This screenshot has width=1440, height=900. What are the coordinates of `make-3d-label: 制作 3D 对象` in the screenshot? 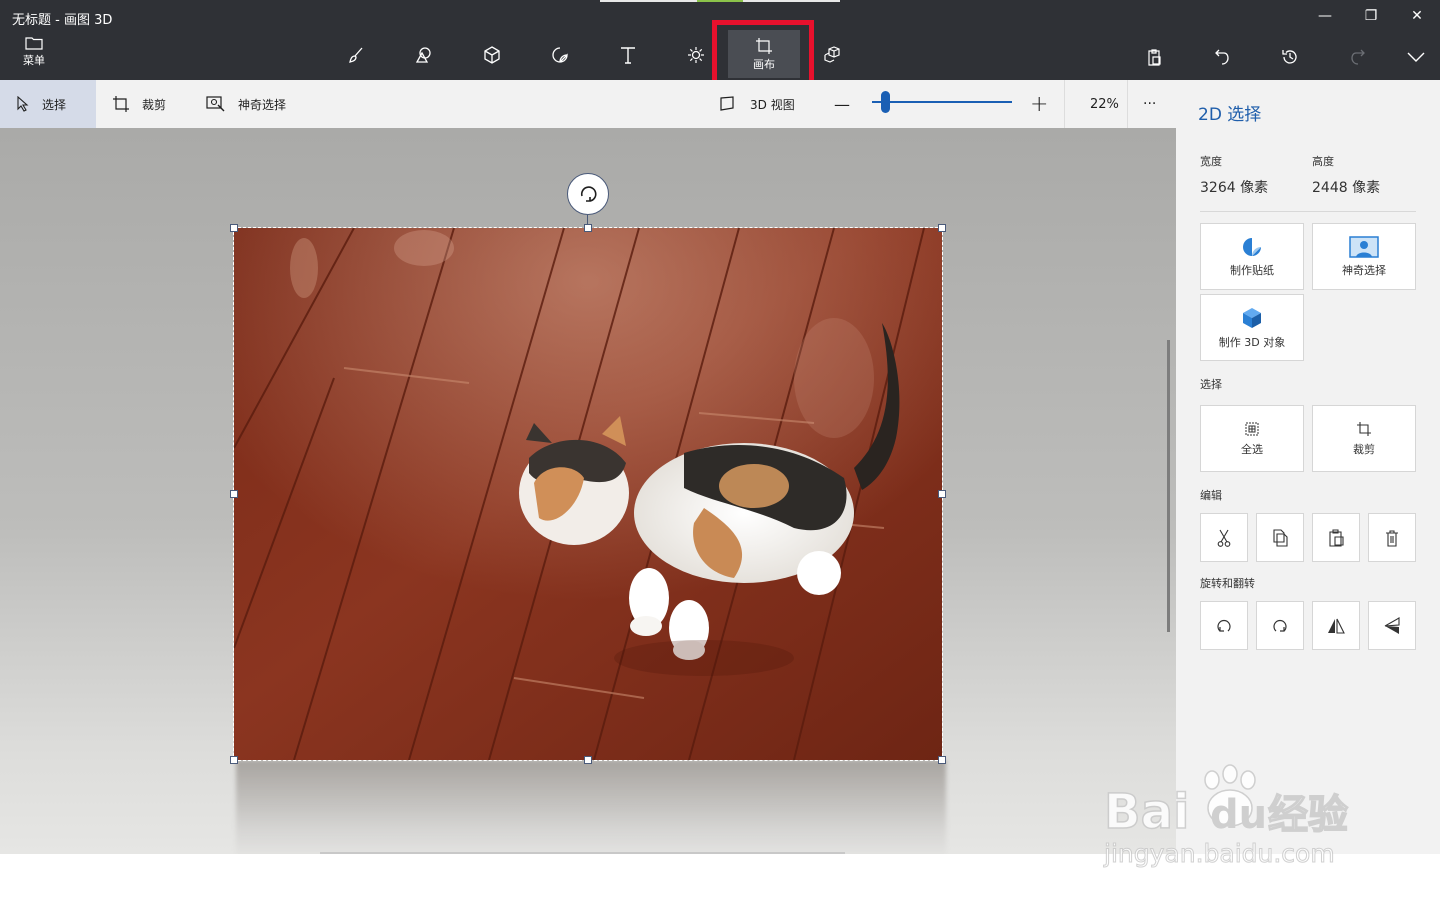 It's located at (1252, 342).